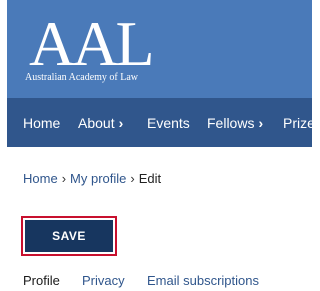  I want to click on breadcrumb: Home › My profile › Edit, so click(92, 179).